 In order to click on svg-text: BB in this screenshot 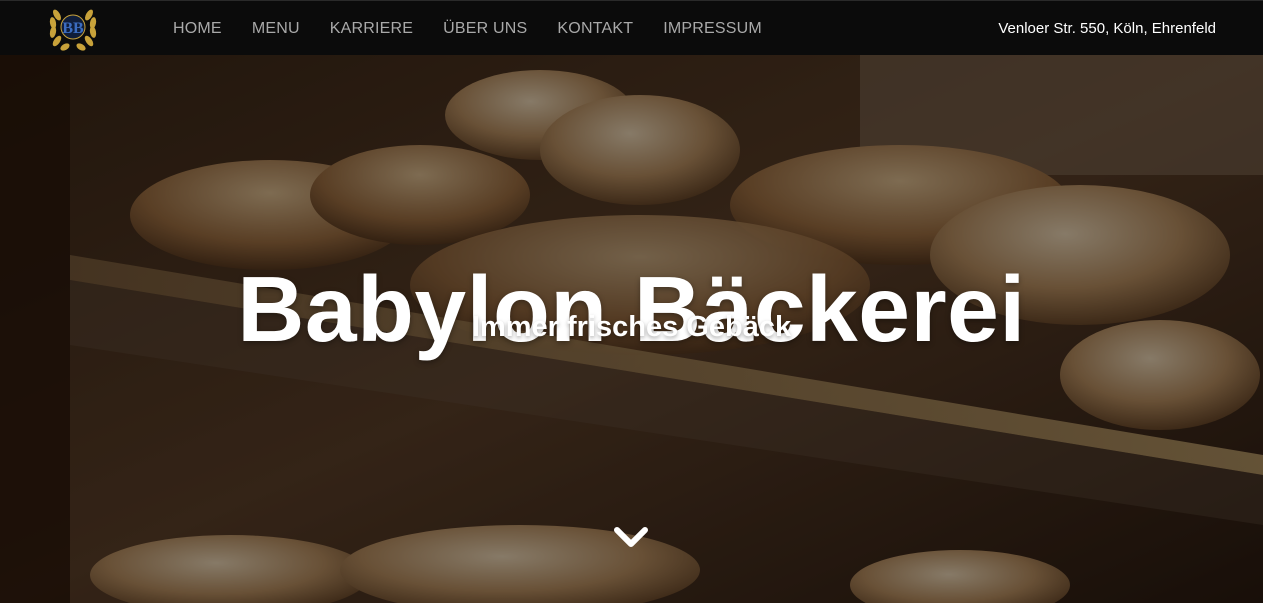, I will do `click(73, 28)`.